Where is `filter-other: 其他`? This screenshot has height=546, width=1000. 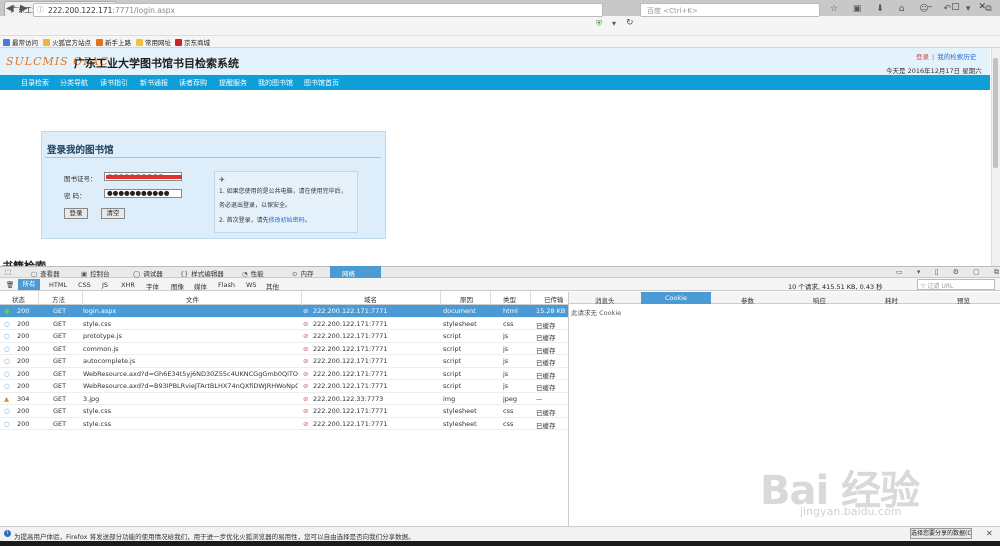
filter-other: 其他 is located at coordinates (272, 286).